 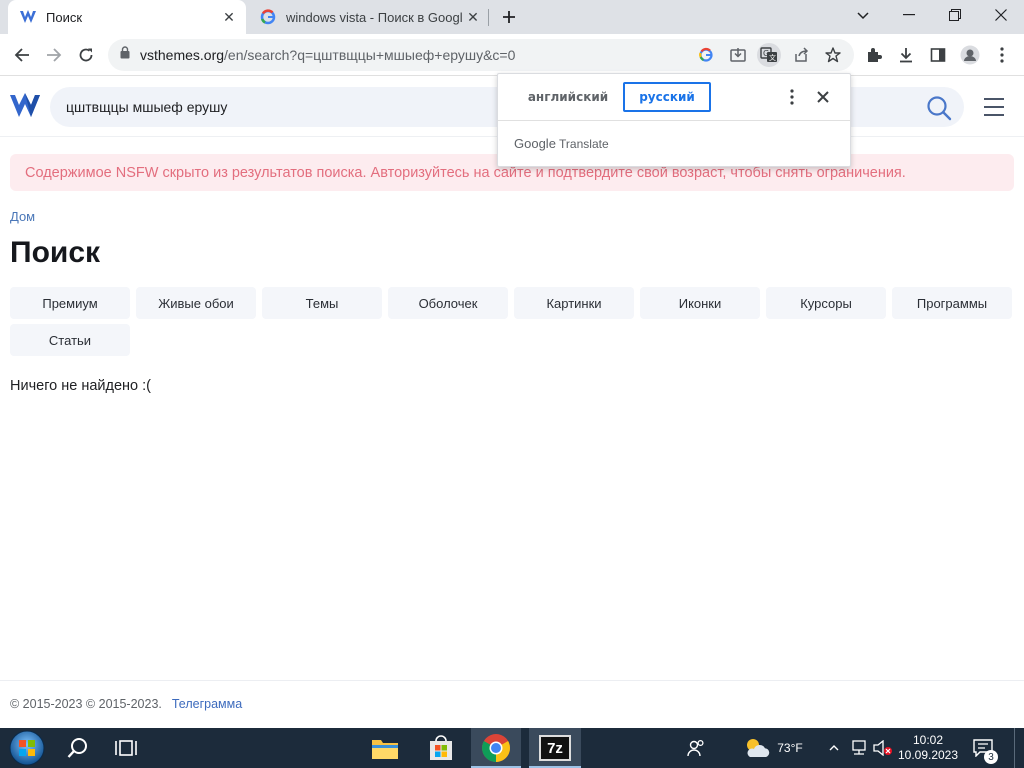 What do you see at coordinates (268, 17) in the screenshot?
I see `google-favicon-icon` at bounding box center [268, 17].